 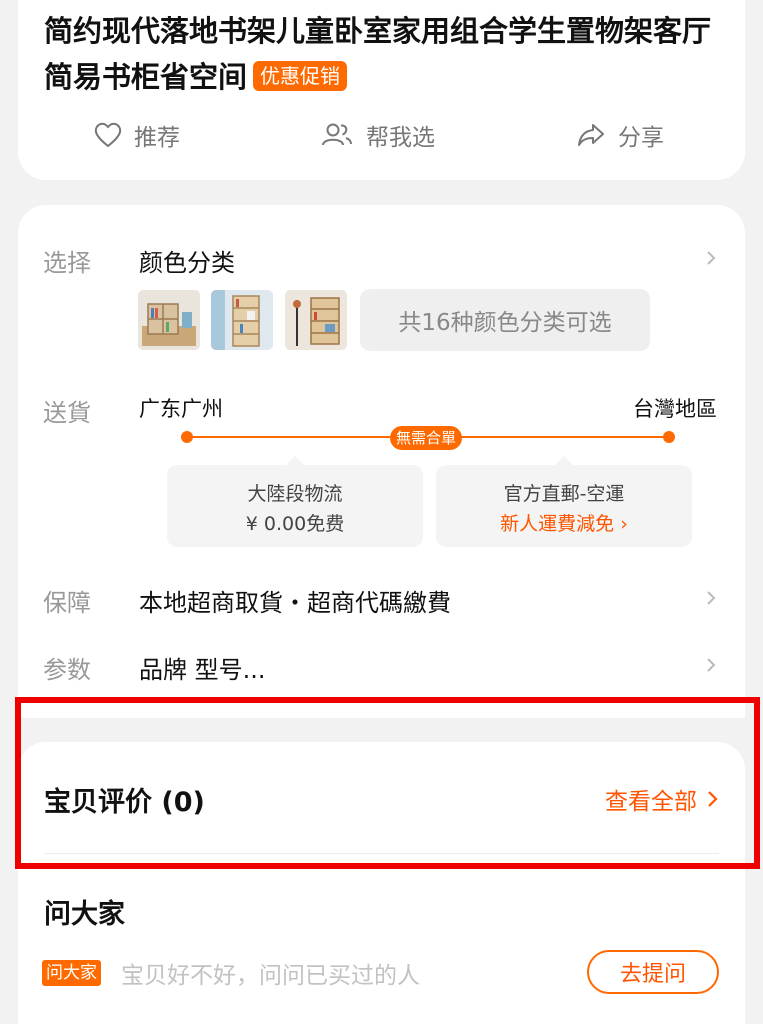 What do you see at coordinates (84, 914) in the screenshot?
I see `ask-title: 问大家` at bounding box center [84, 914].